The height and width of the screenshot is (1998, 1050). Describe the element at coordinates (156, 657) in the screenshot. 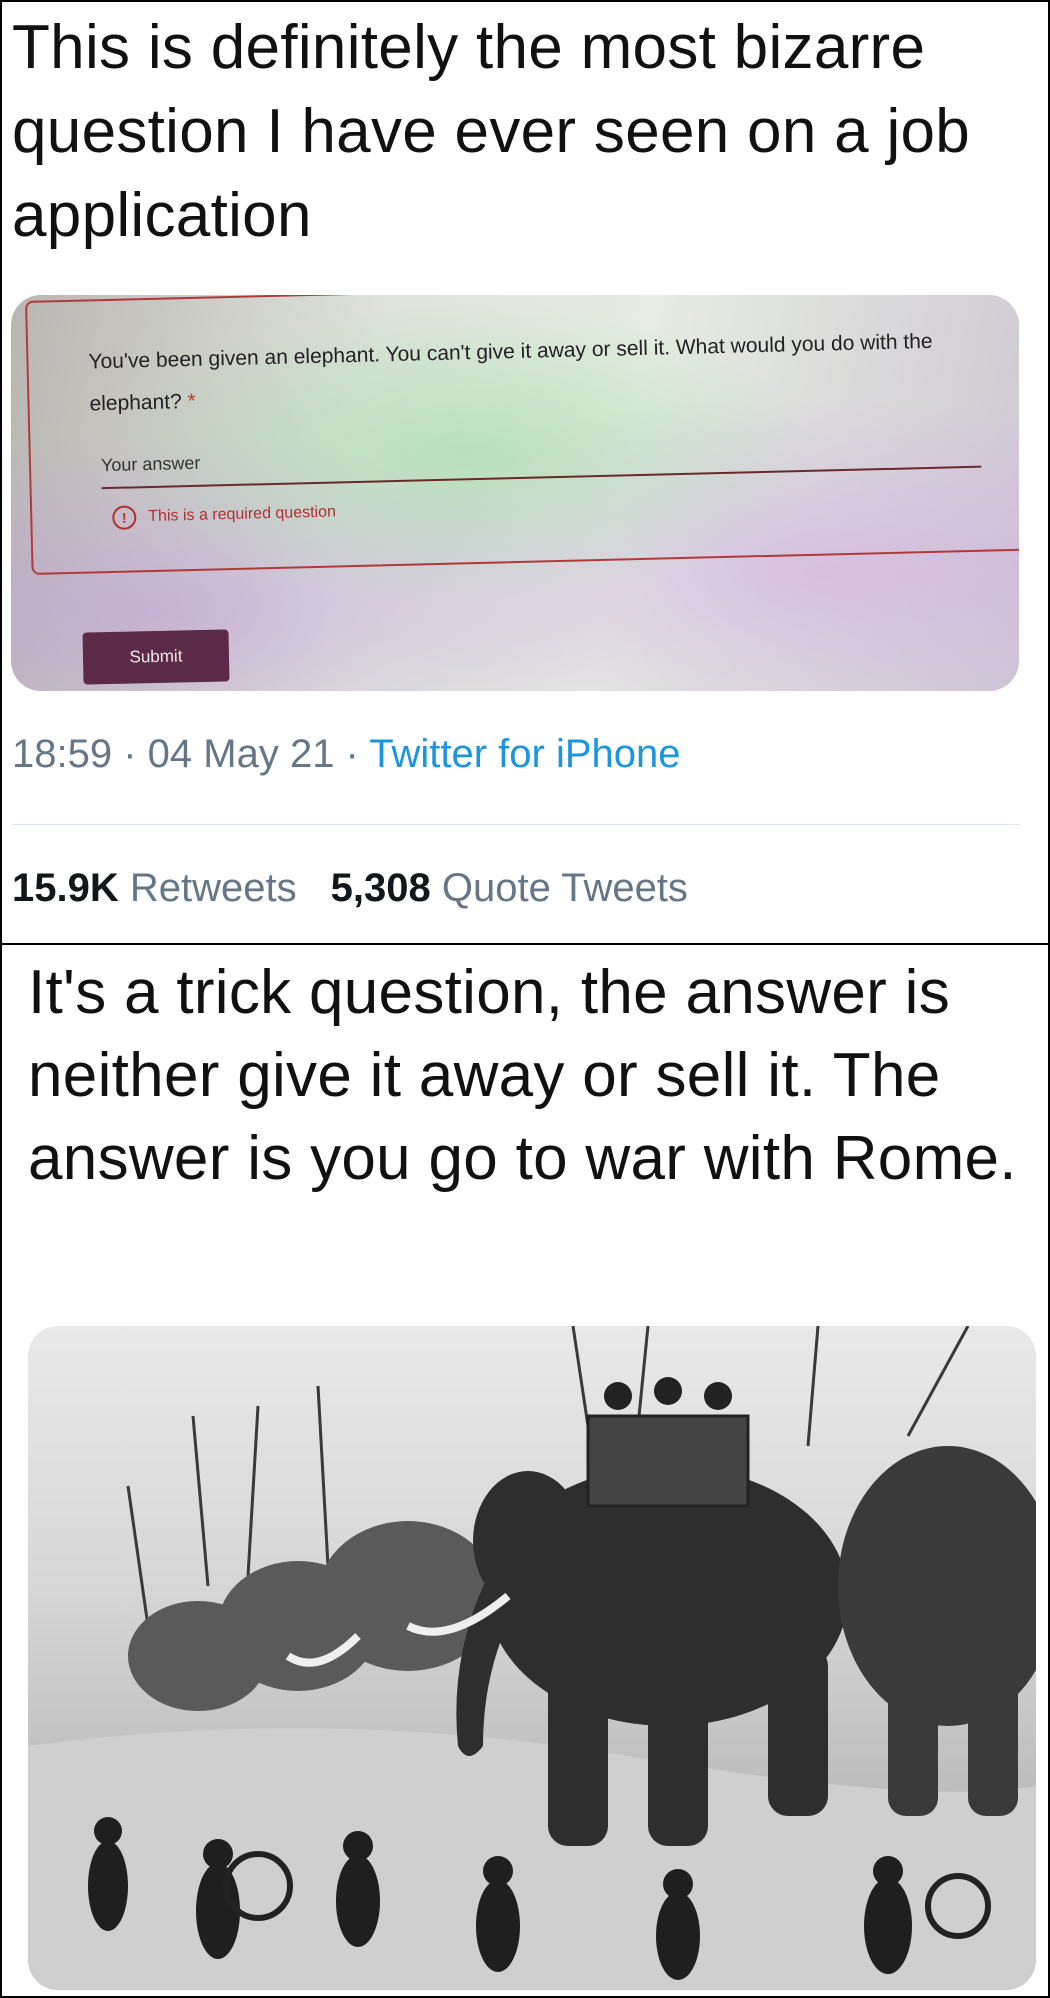

I see `submit-button: Submit` at that location.